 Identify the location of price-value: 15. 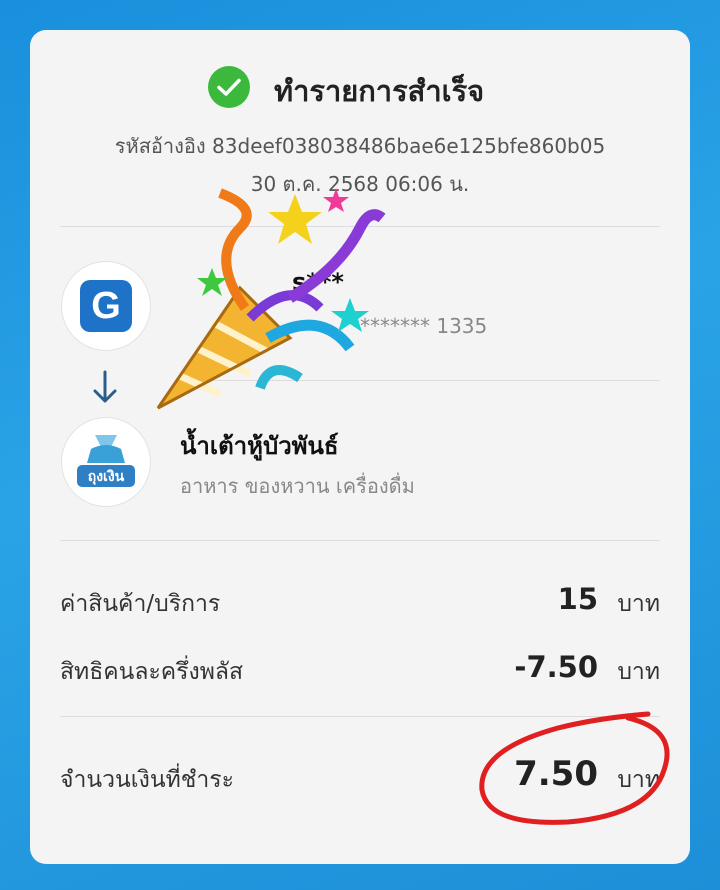
(577, 599).